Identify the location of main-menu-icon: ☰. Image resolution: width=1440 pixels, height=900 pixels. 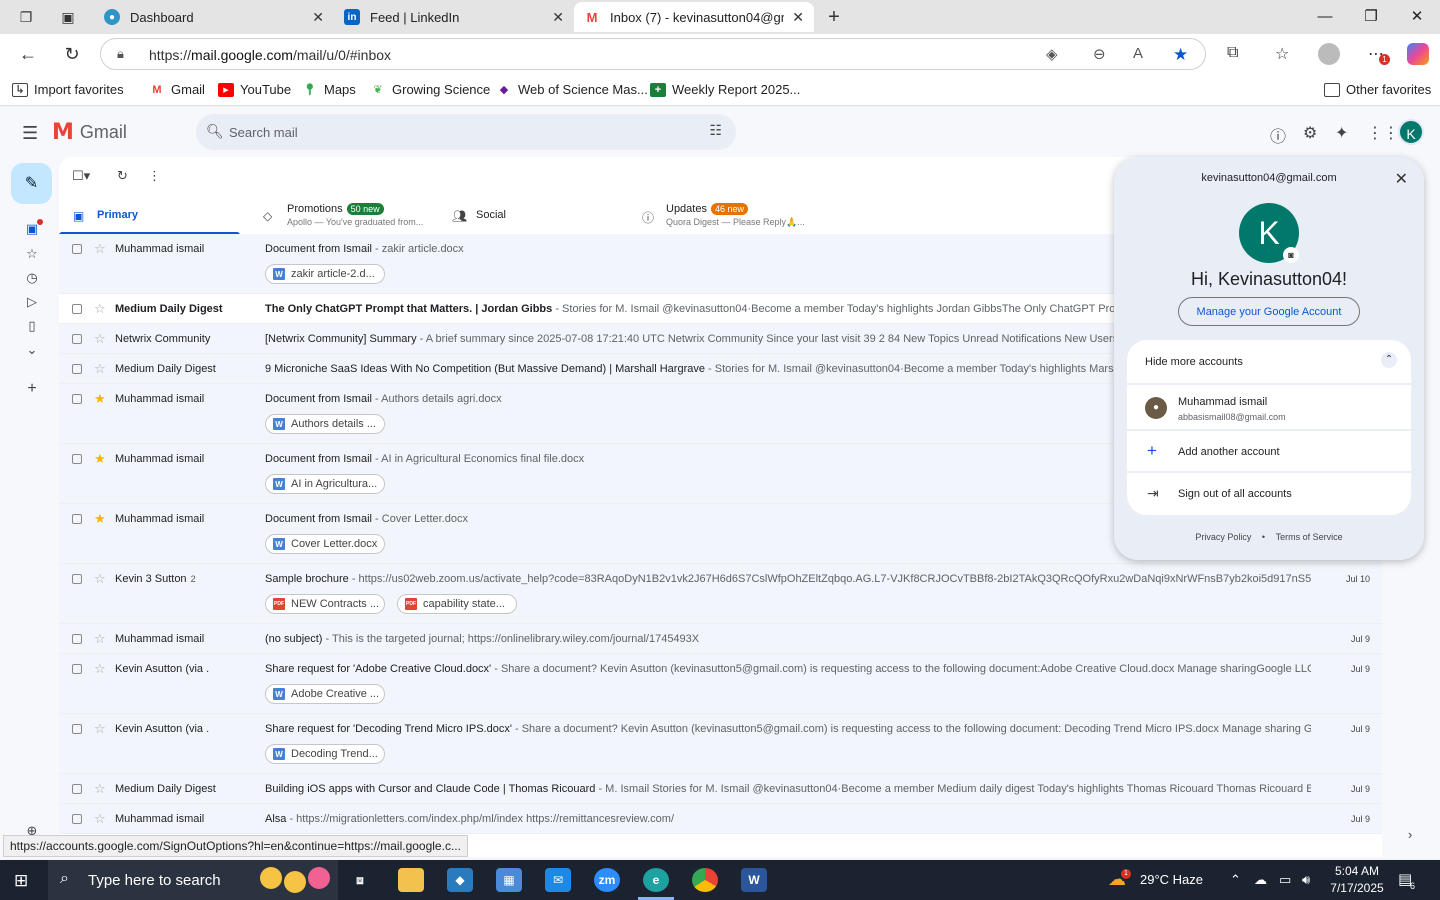
(30, 133).